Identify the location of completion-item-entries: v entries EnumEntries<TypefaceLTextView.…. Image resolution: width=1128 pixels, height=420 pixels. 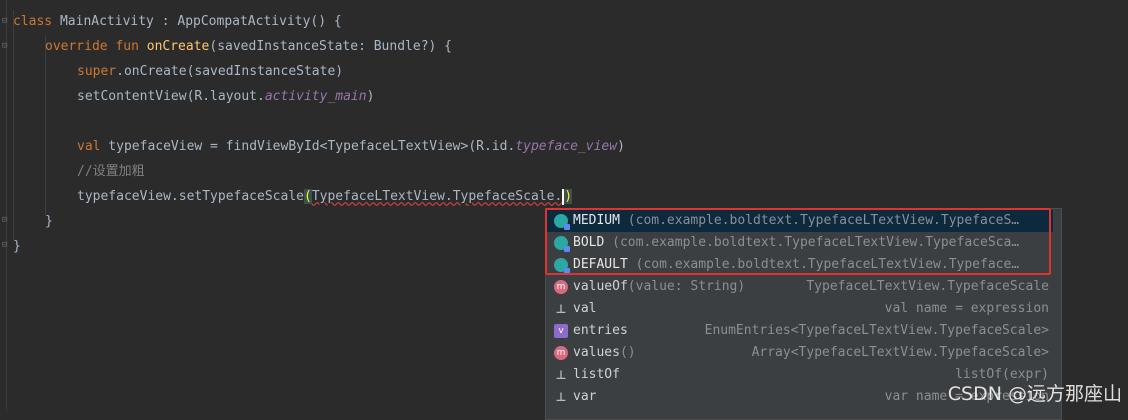
(803, 331).